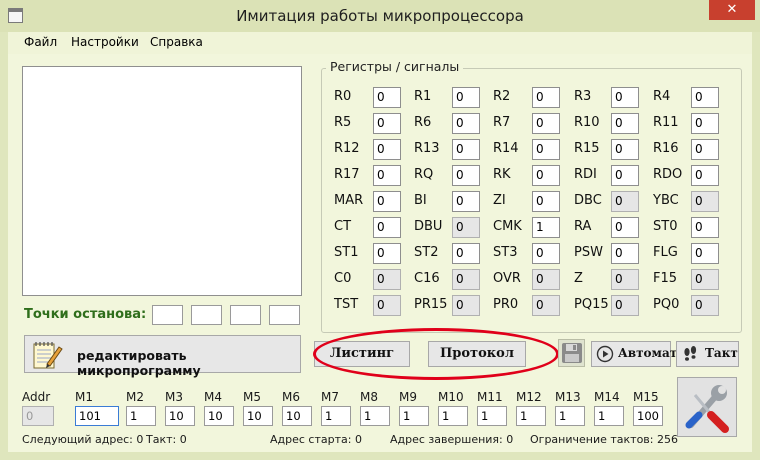  Describe the element at coordinates (330, 397) in the screenshot. I see `microcode-field-label: M7` at that location.